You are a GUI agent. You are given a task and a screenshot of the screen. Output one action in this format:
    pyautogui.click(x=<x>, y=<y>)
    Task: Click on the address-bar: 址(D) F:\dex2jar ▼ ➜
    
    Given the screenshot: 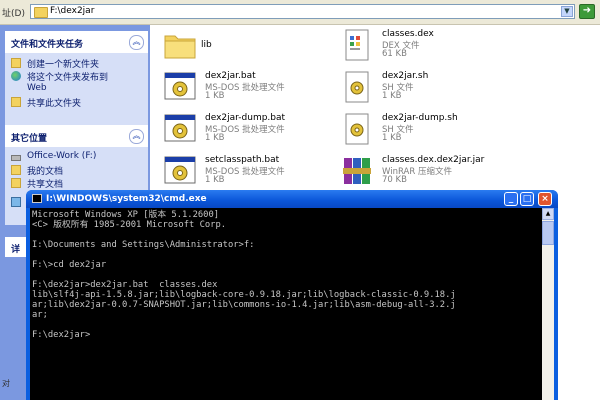 What is the action you would take?
    pyautogui.click(x=300, y=12)
    